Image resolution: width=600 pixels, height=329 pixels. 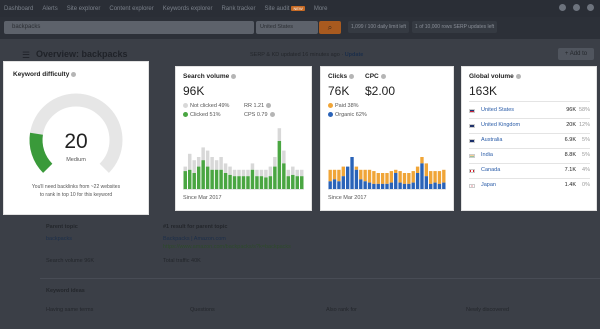 What do you see at coordinates (62, 227) in the screenshot?
I see `parent-topic-label: Parent topic` at bounding box center [62, 227].